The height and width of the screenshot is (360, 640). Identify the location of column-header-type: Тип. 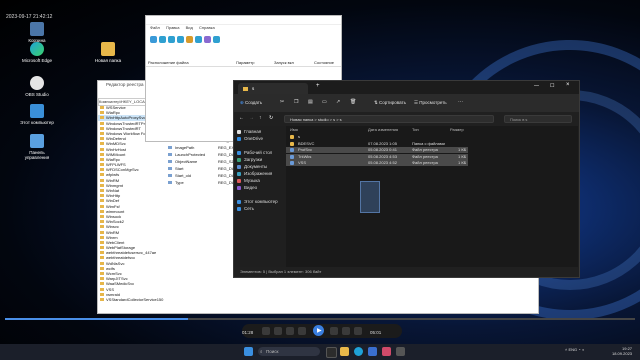
(415, 129).